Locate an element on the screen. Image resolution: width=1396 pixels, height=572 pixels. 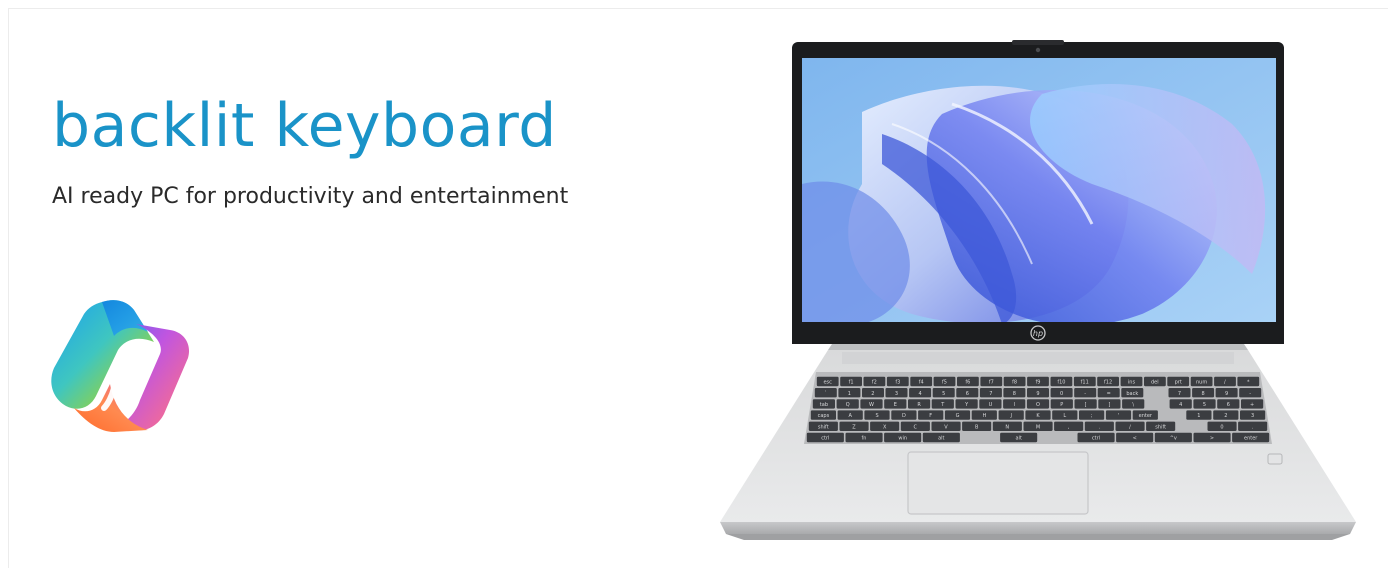
keyboard-key-label: F is located at coordinates (930, 416).